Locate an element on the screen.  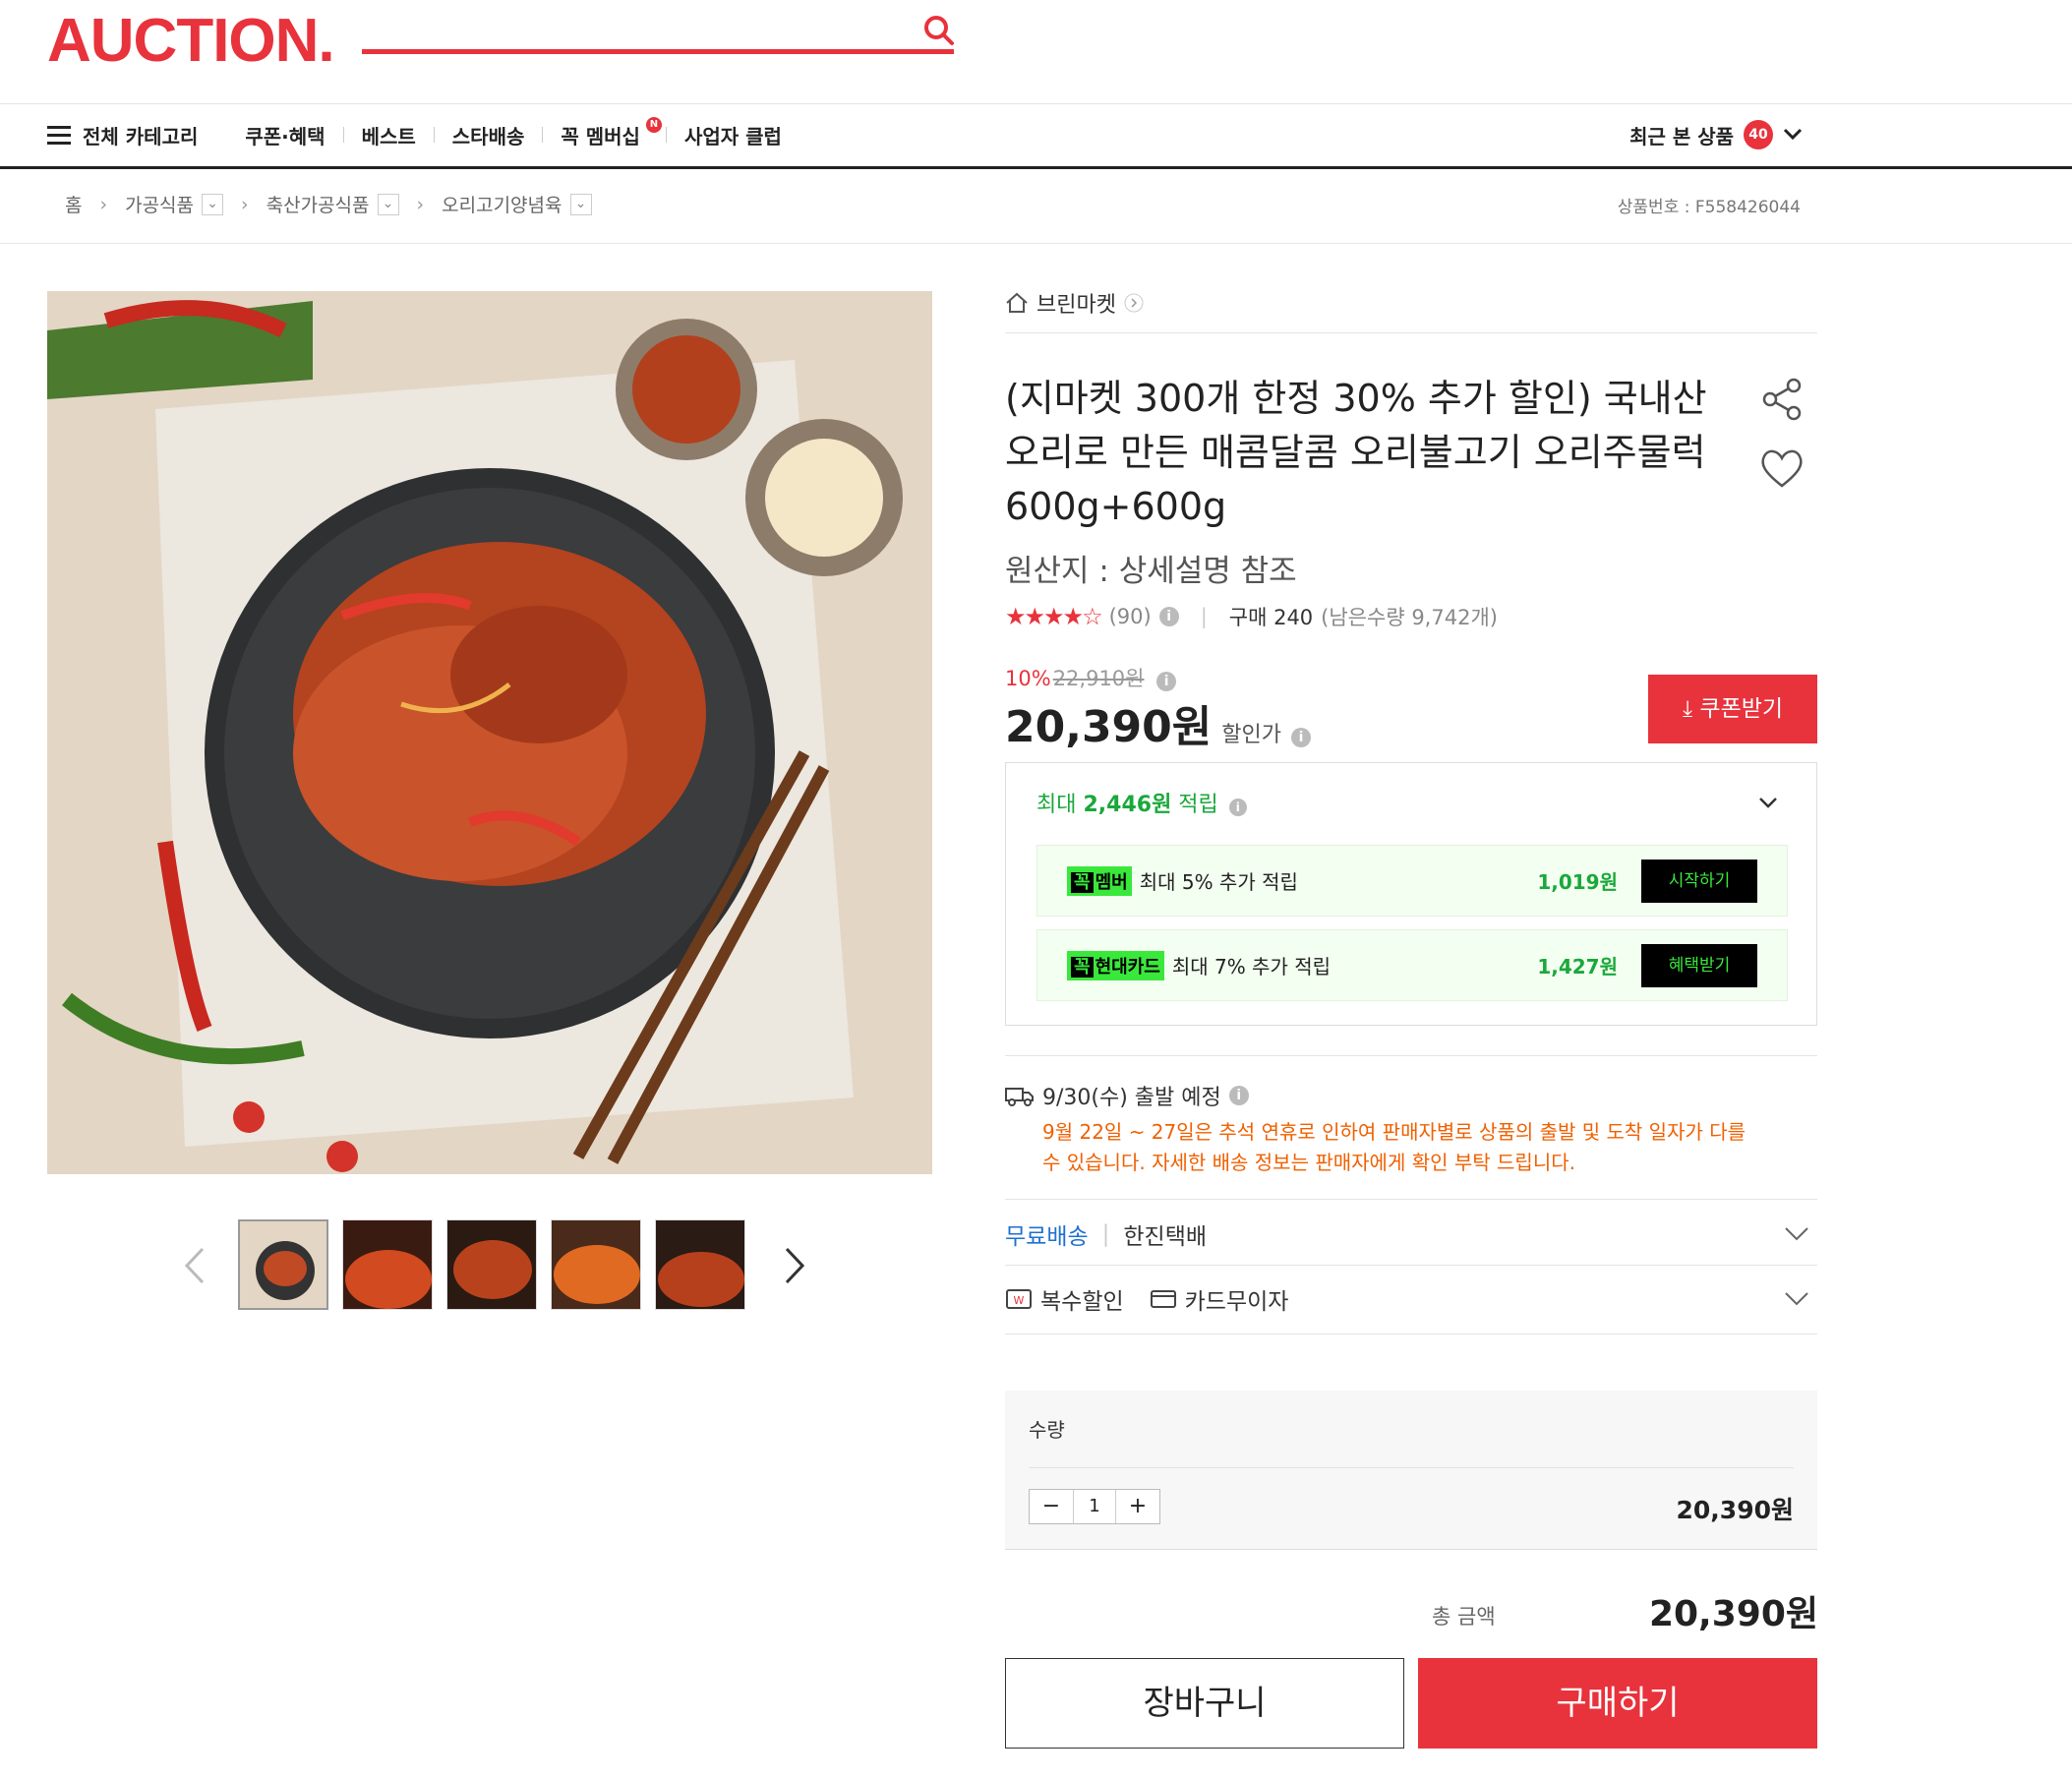
chevron-left-icon is located at coordinates (195, 1265).